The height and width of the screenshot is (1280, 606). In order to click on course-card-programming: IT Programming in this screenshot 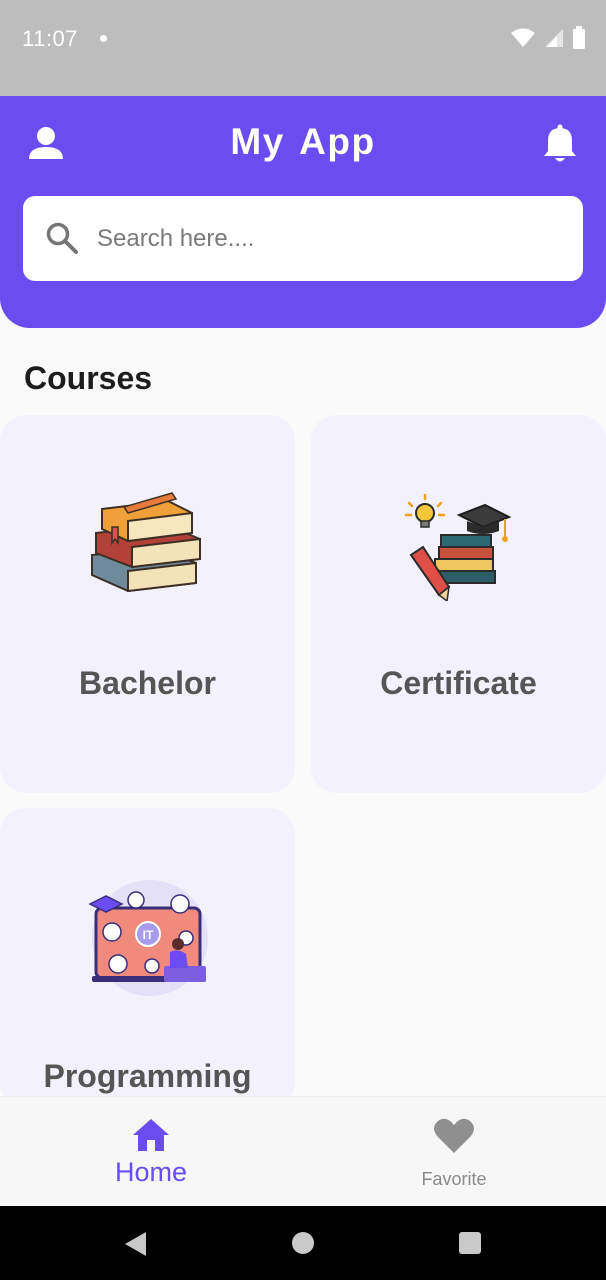, I will do `click(147, 958)`.